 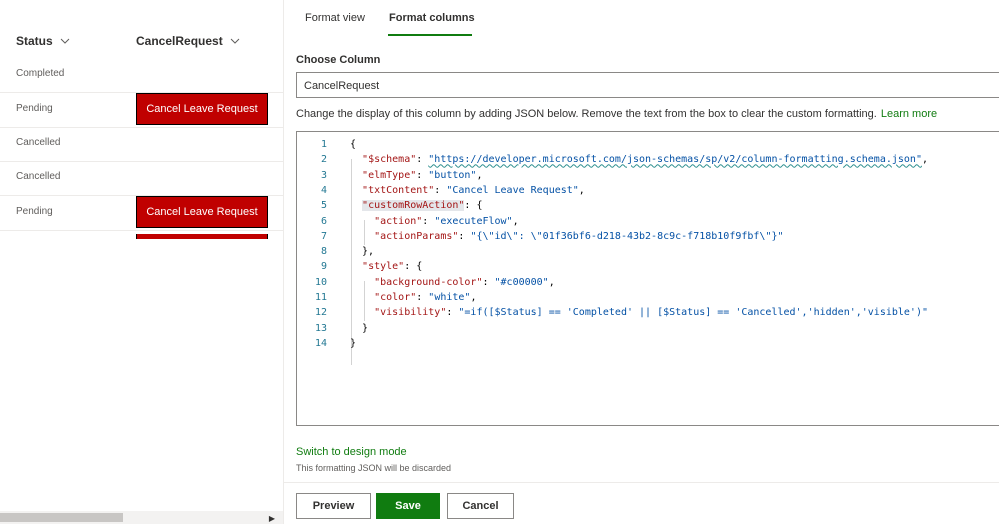 I want to click on code-line: "color": "white",, so click(x=425, y=297).